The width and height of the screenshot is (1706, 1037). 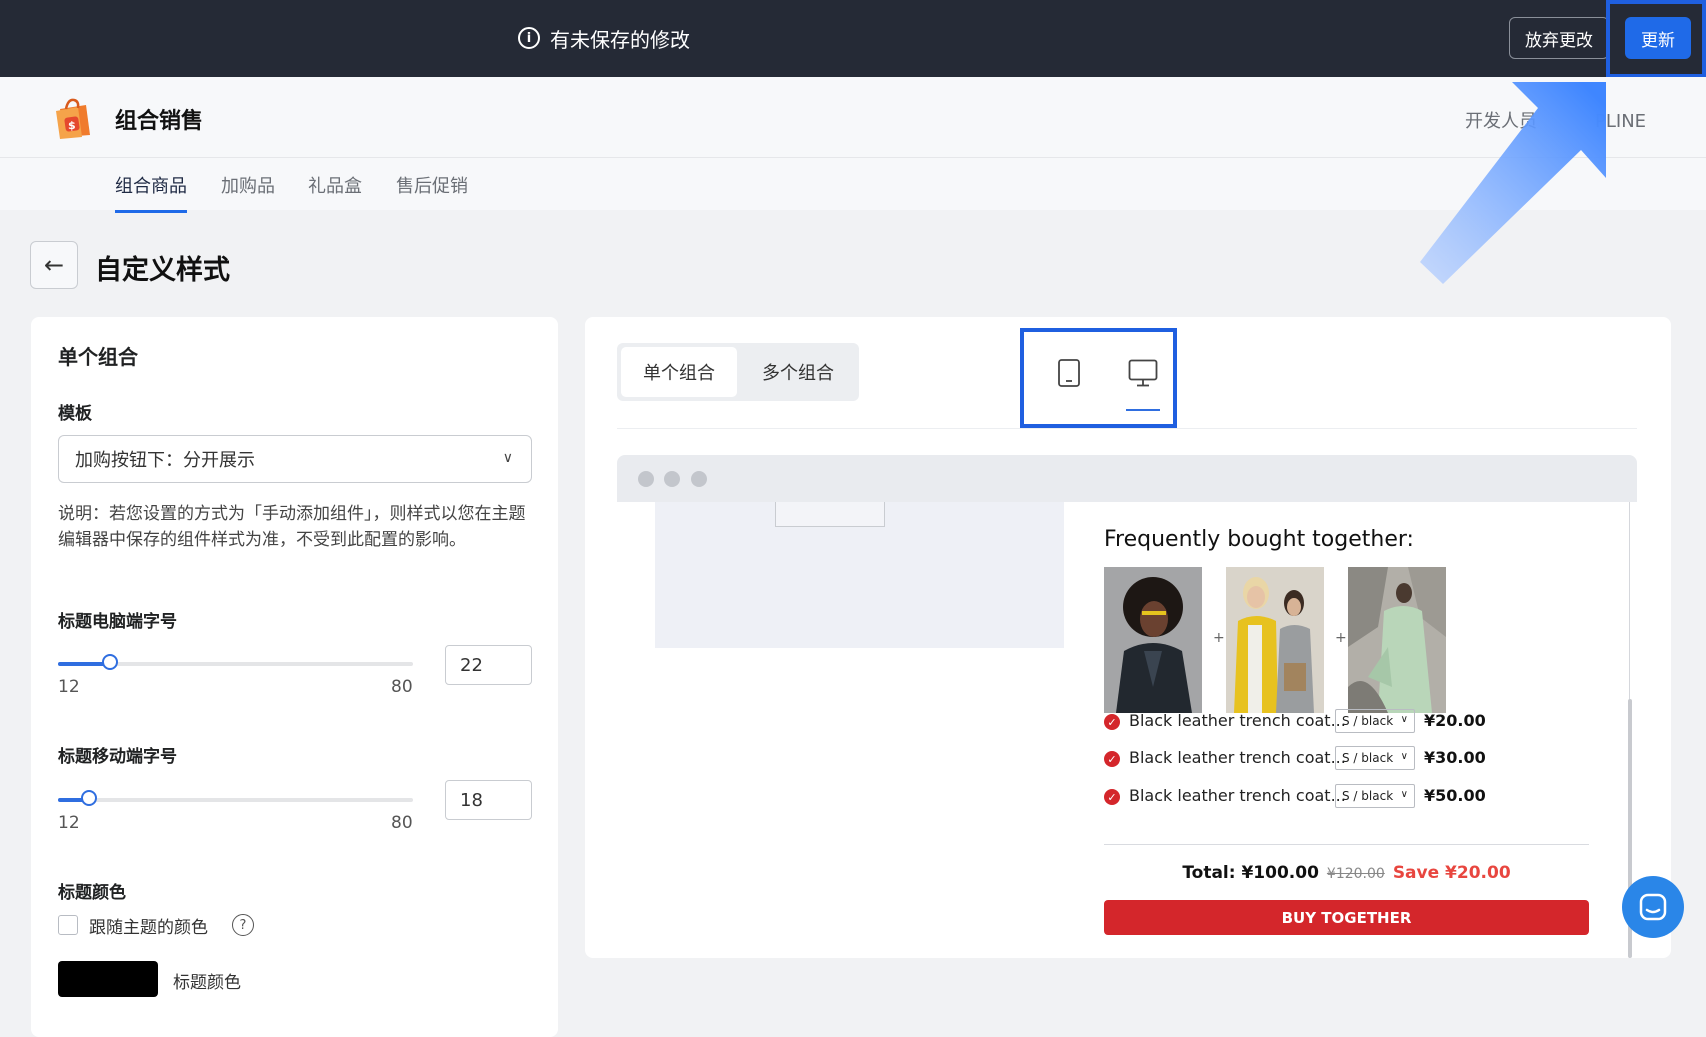 I want to click on chat-launcher-button, so click(x=1653, y=907).